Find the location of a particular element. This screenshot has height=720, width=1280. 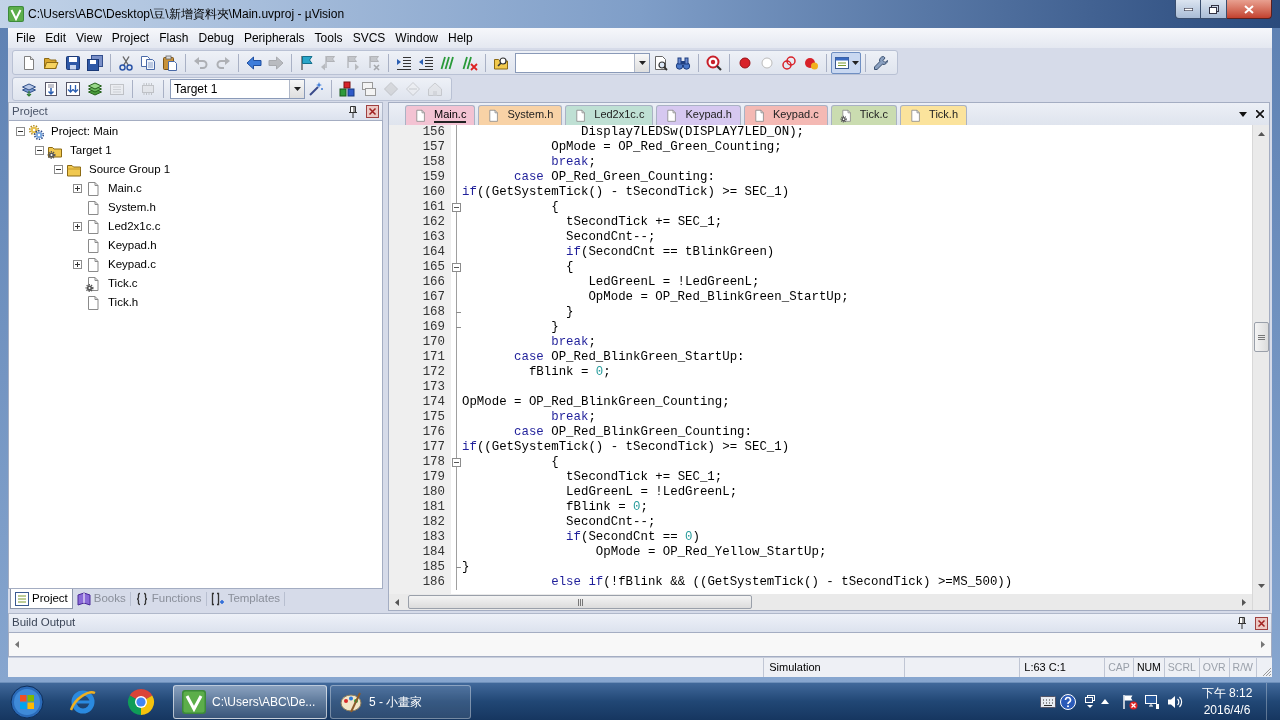

dropdown-arrow-icon is located at coordinates (1243, 114).